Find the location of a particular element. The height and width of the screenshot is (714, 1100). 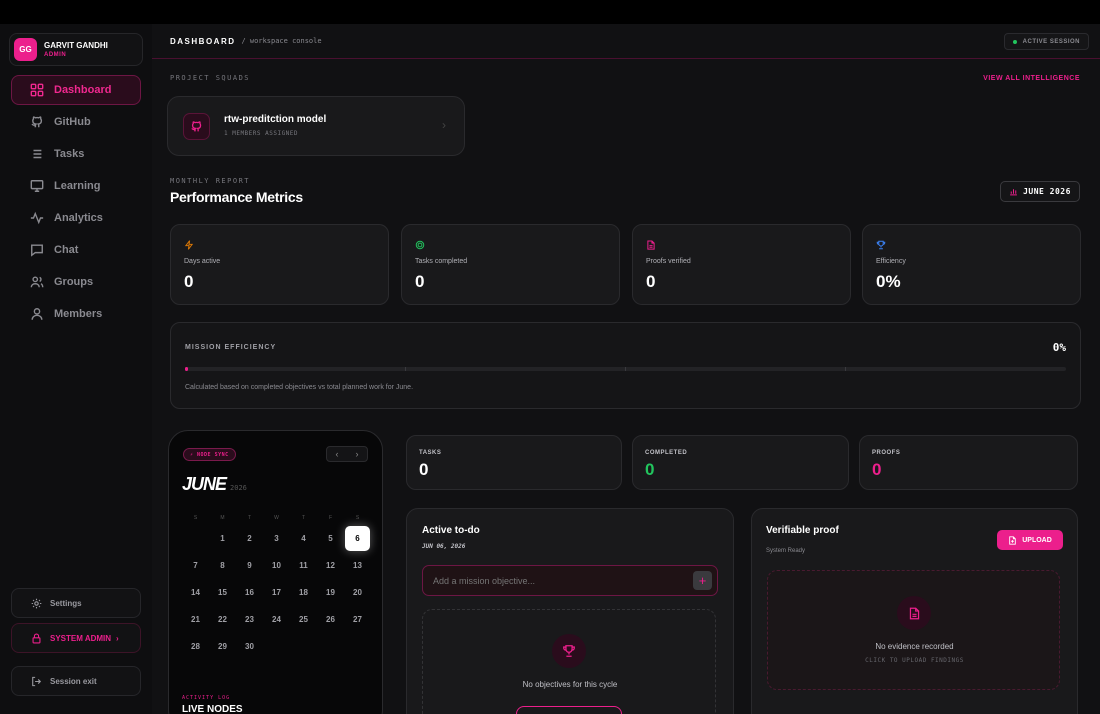

metric-card-days-active: Days active 0 is located at coordinates (279, 264).